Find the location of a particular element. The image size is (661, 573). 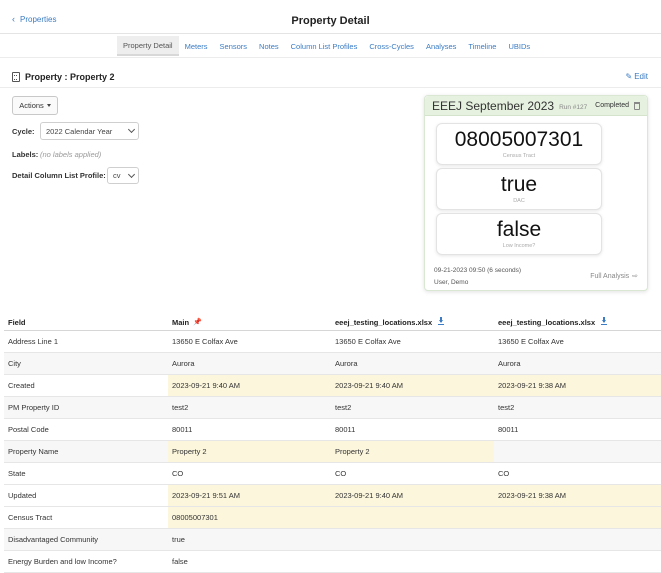

full-analysis-label: Full Analysis is located at coordinates (610, 276).